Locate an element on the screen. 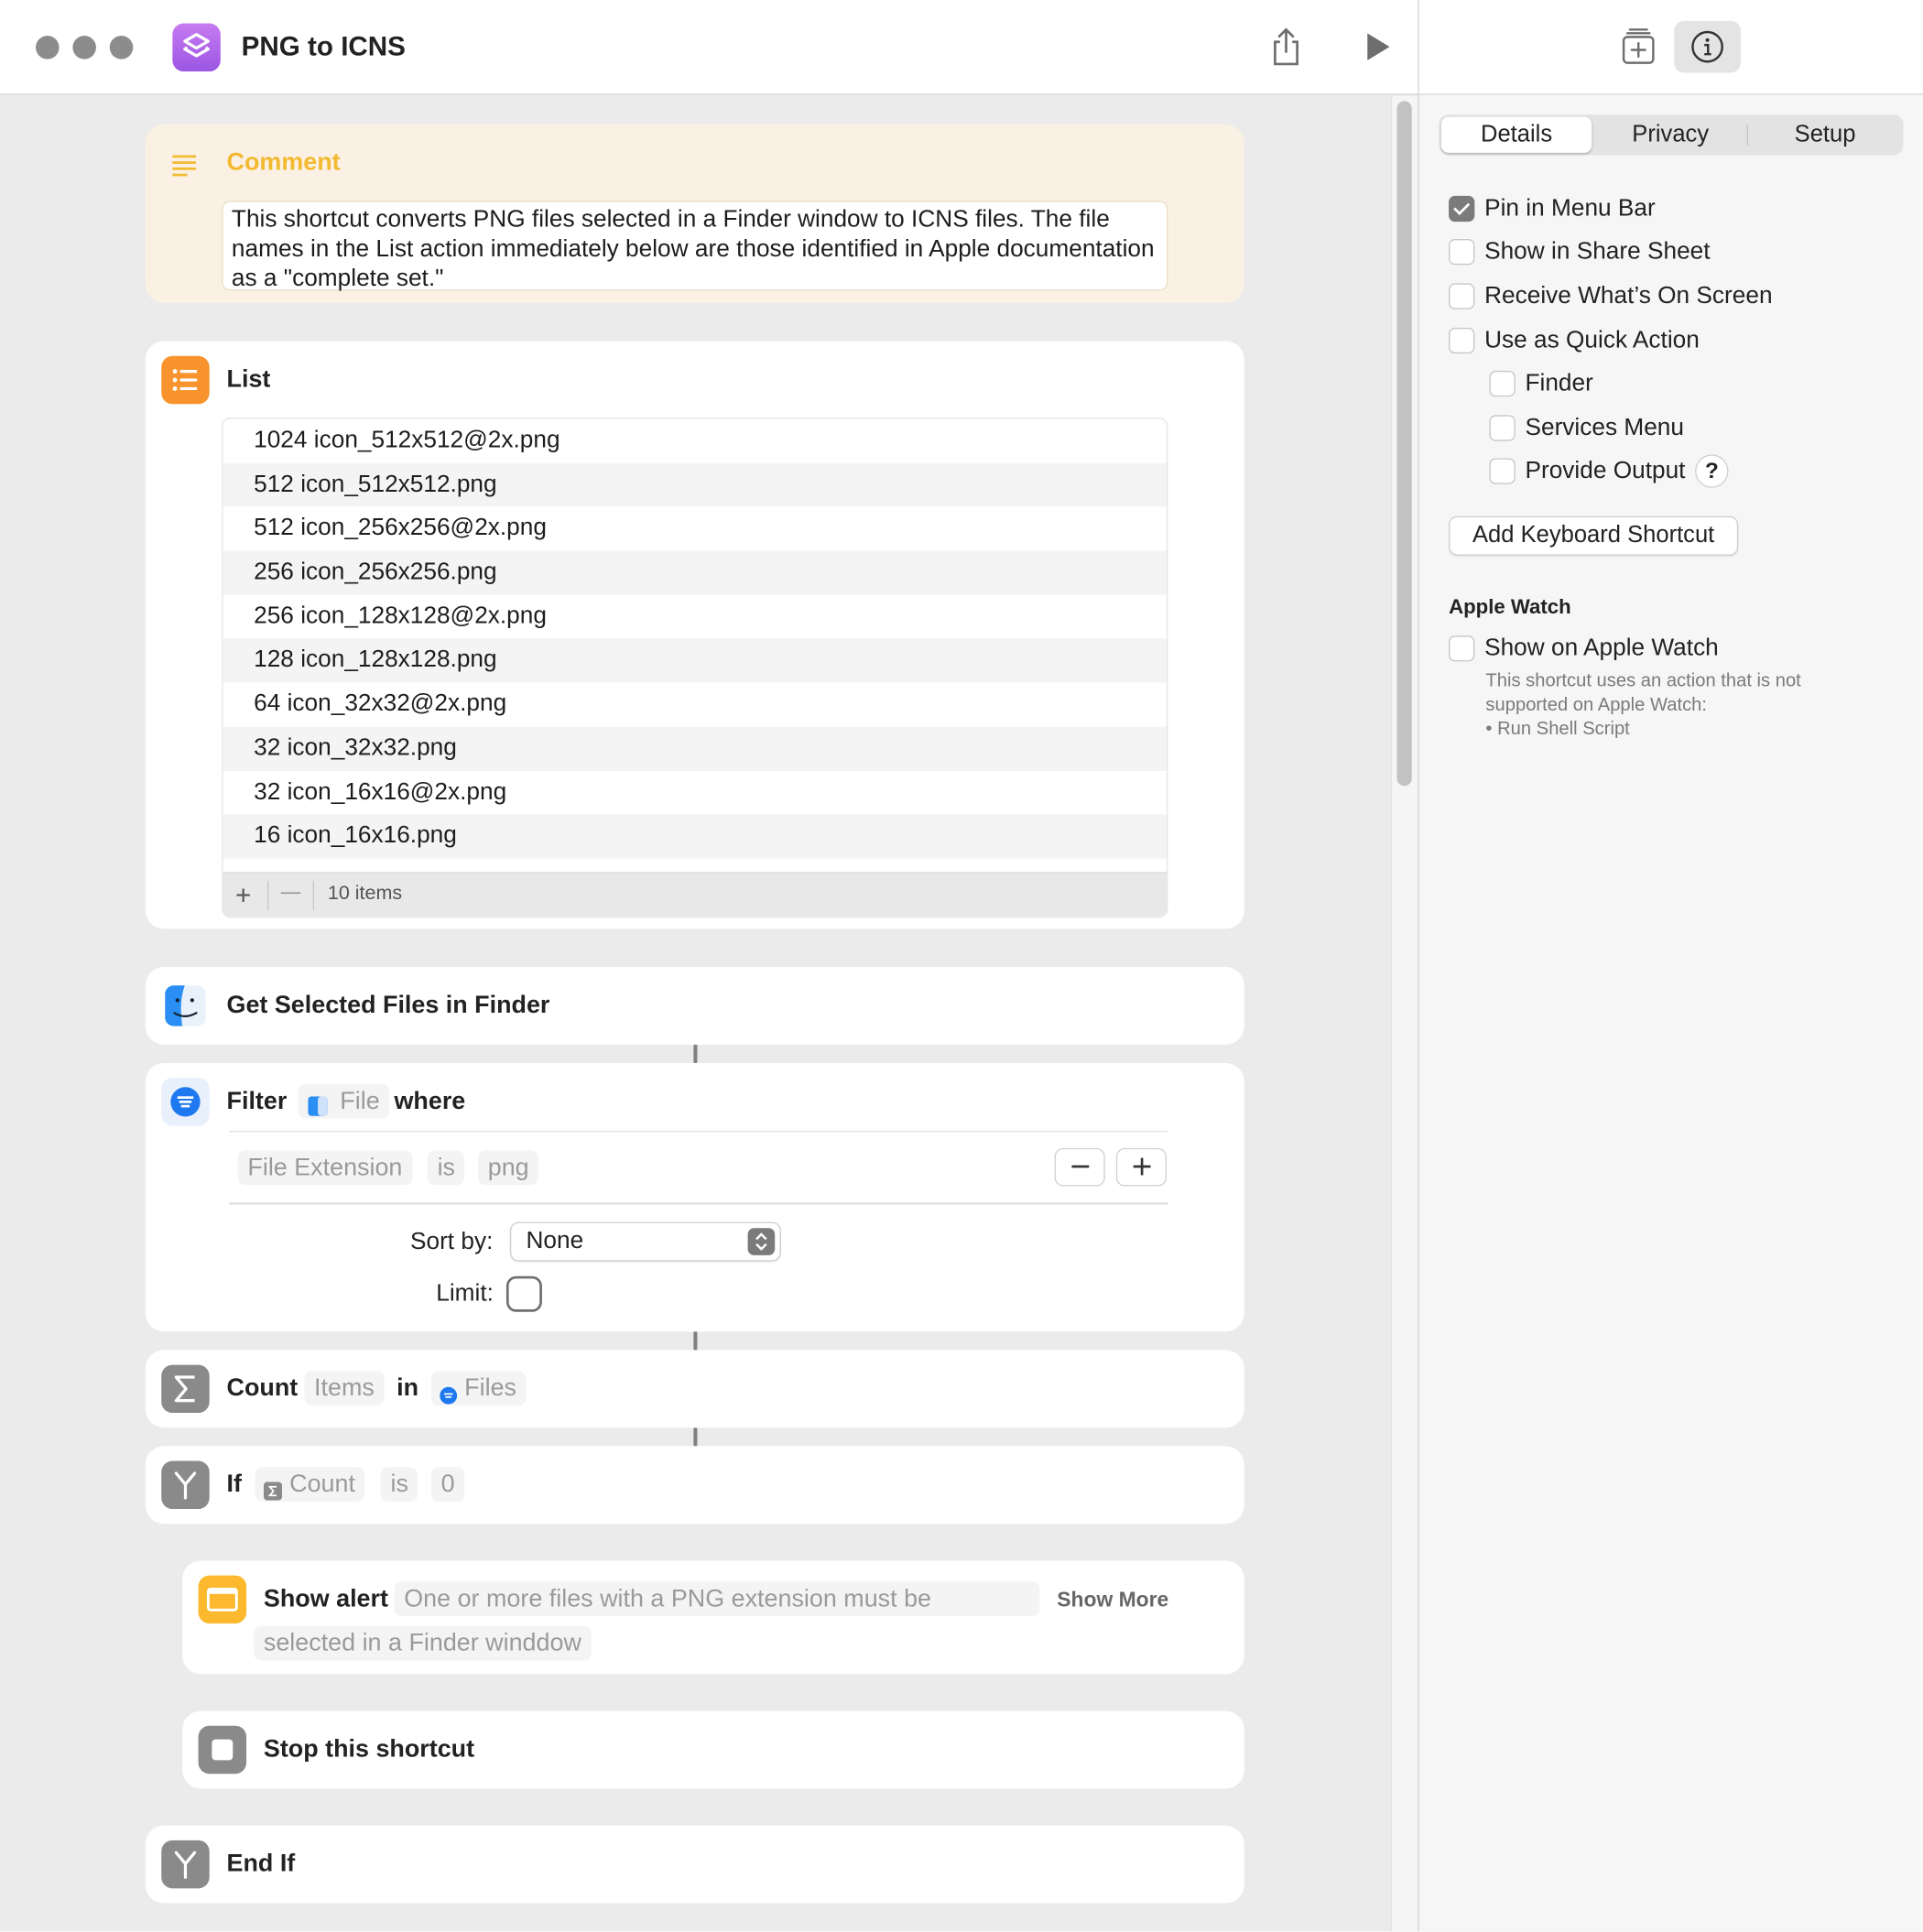 The width and height of the screenshot is (1923, 1932). pin-in-menu-bar-checkbox is located at coordinates (1462, 208).